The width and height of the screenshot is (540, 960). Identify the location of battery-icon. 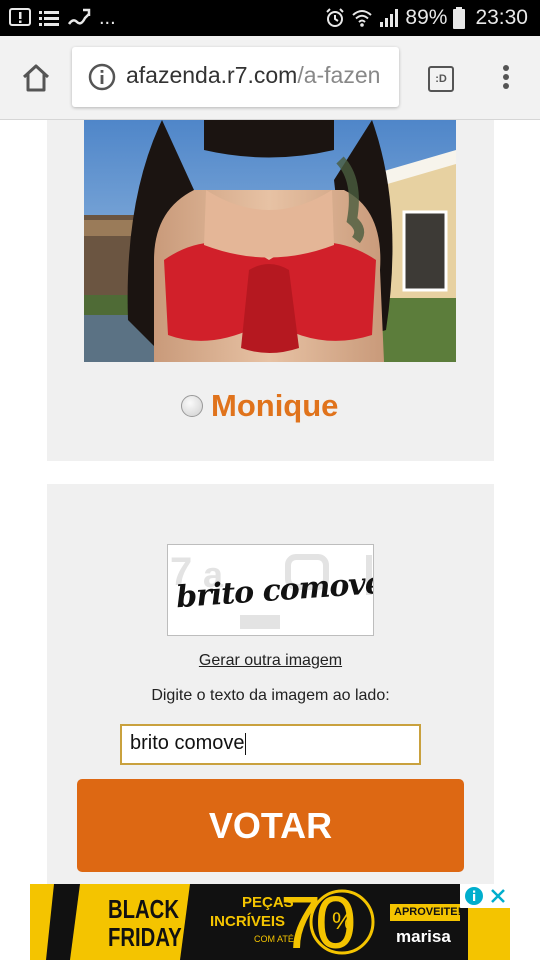
(459, 18).